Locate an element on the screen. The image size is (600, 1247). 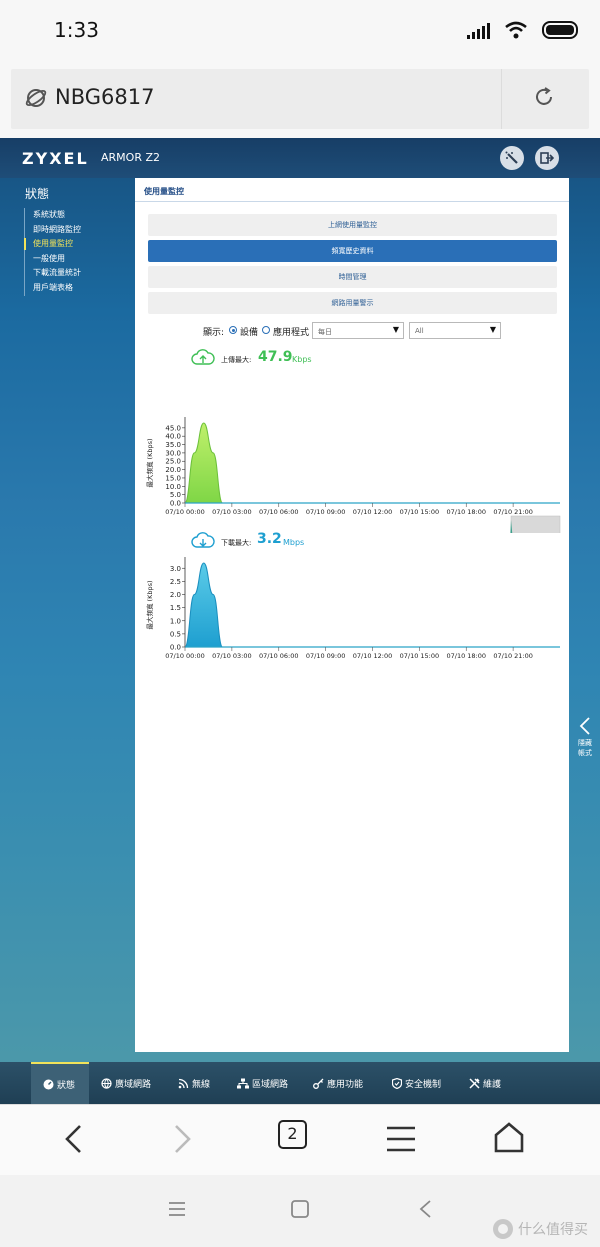
y-tick-label: 2.0 is located at coordinates (175, 595).